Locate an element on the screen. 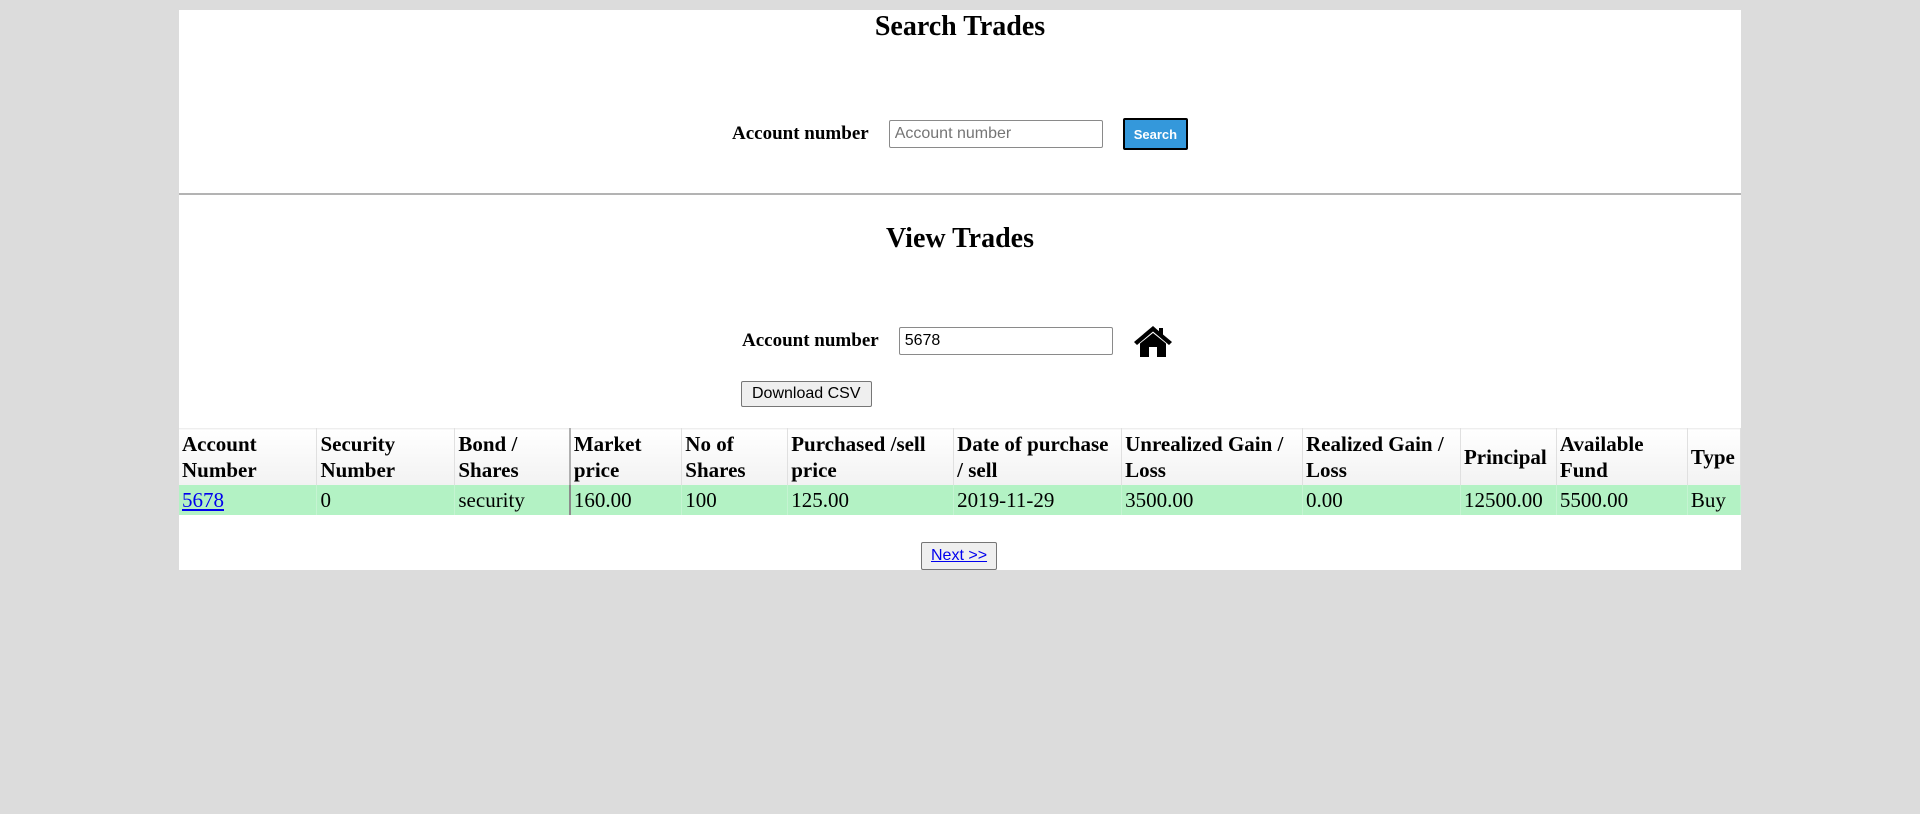  column-header: Bond / Shares is located at coordinates (512, 456).